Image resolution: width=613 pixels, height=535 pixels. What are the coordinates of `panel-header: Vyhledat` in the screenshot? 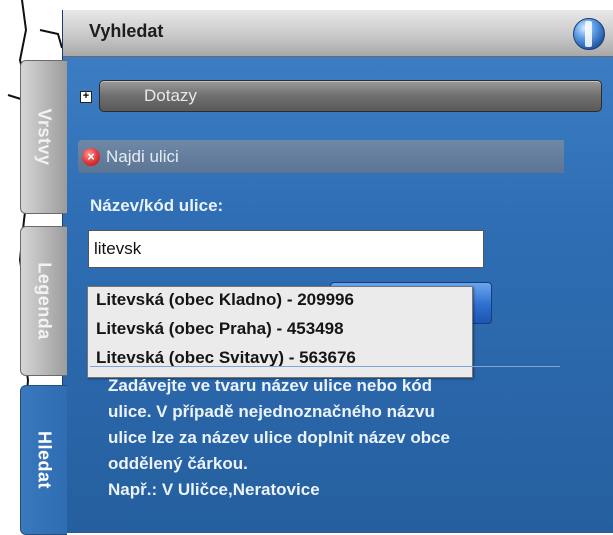 It's located at (338, 33).